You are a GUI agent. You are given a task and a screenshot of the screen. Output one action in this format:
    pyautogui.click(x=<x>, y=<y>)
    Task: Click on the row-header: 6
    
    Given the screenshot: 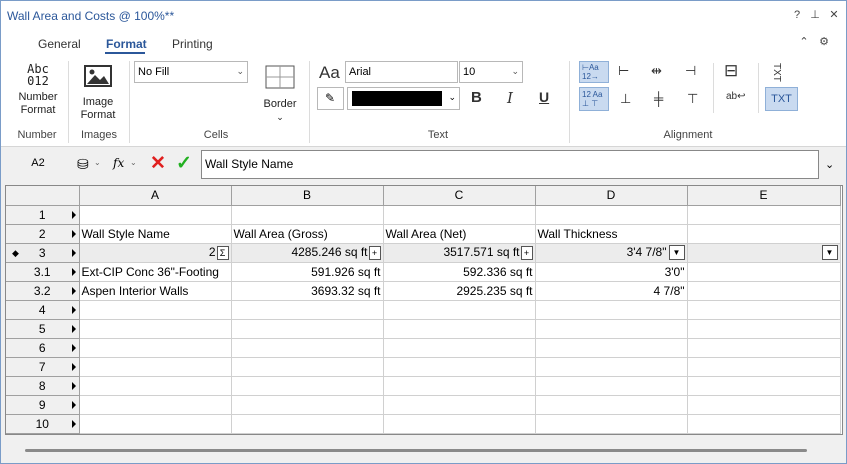 What is the action you would take?
    pyautogui.click(x=43, y=348)
    